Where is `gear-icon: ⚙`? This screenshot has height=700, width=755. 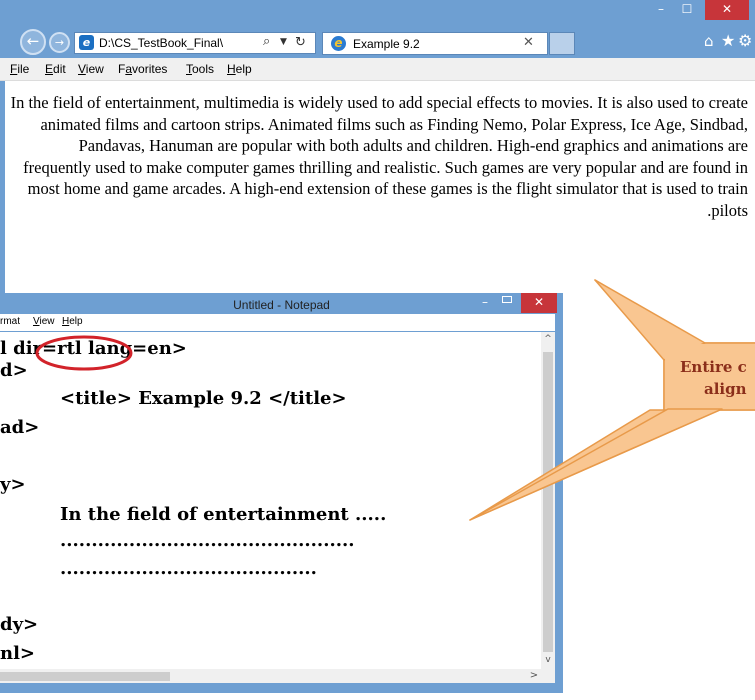
gear-icon: ⚙ is located at coordinates (745, 40).